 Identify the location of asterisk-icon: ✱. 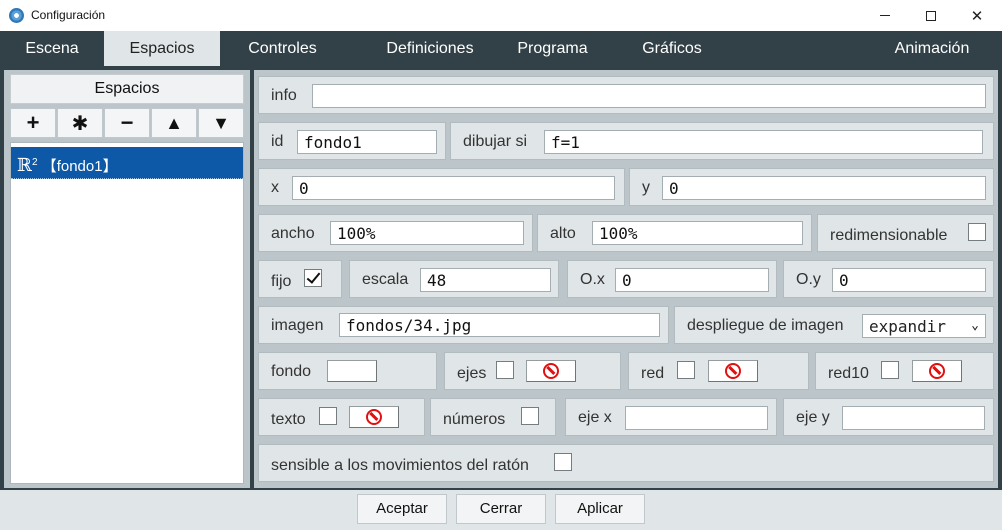
(80, 123).